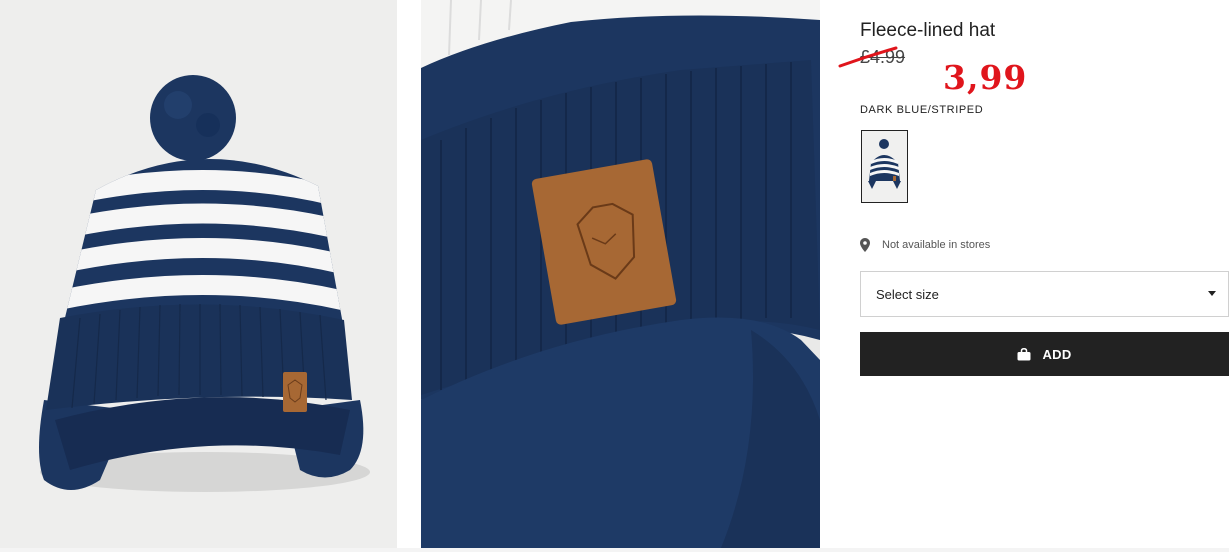 The image size is (1229, 552). I want to click on add-to-bag-button: ADD, so click(1044, 354).